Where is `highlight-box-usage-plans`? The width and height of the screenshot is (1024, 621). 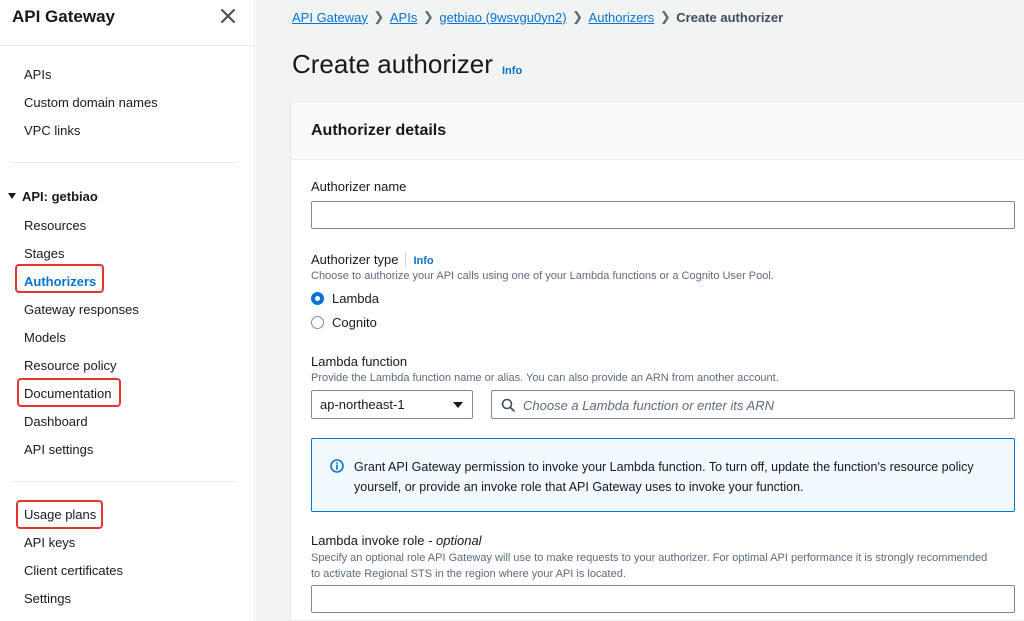 highlight-box-usage-plans is located at coordinates (59, 514).